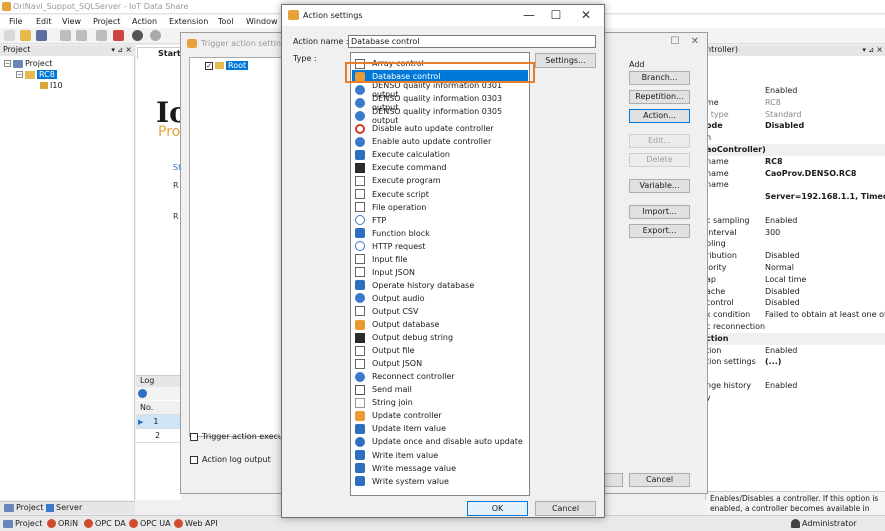 This screenshot has height=531, width=885. I want to click on property-row: name RC8, so click(795, 162).